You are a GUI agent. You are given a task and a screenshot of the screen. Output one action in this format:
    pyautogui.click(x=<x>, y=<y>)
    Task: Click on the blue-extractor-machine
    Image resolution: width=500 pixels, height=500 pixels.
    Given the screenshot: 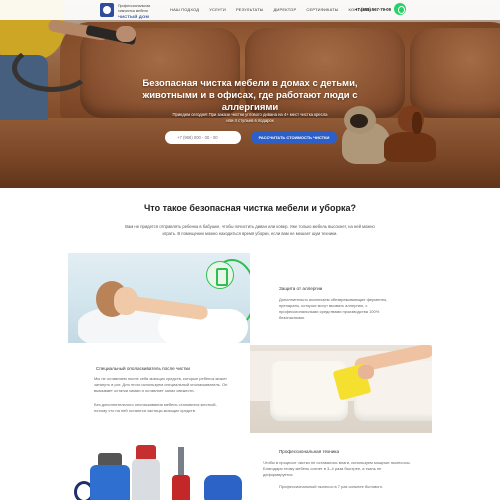 What is the action you would take?
    pyautogui.click(x=110, y=482)
    